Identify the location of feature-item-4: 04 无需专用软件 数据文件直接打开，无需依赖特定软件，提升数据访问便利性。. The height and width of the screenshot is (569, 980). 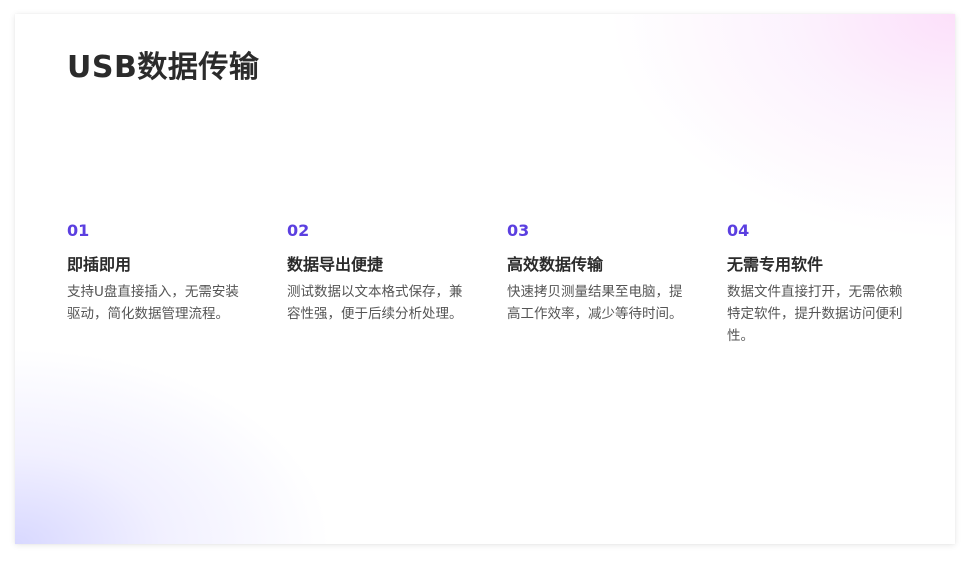
(819, 284).